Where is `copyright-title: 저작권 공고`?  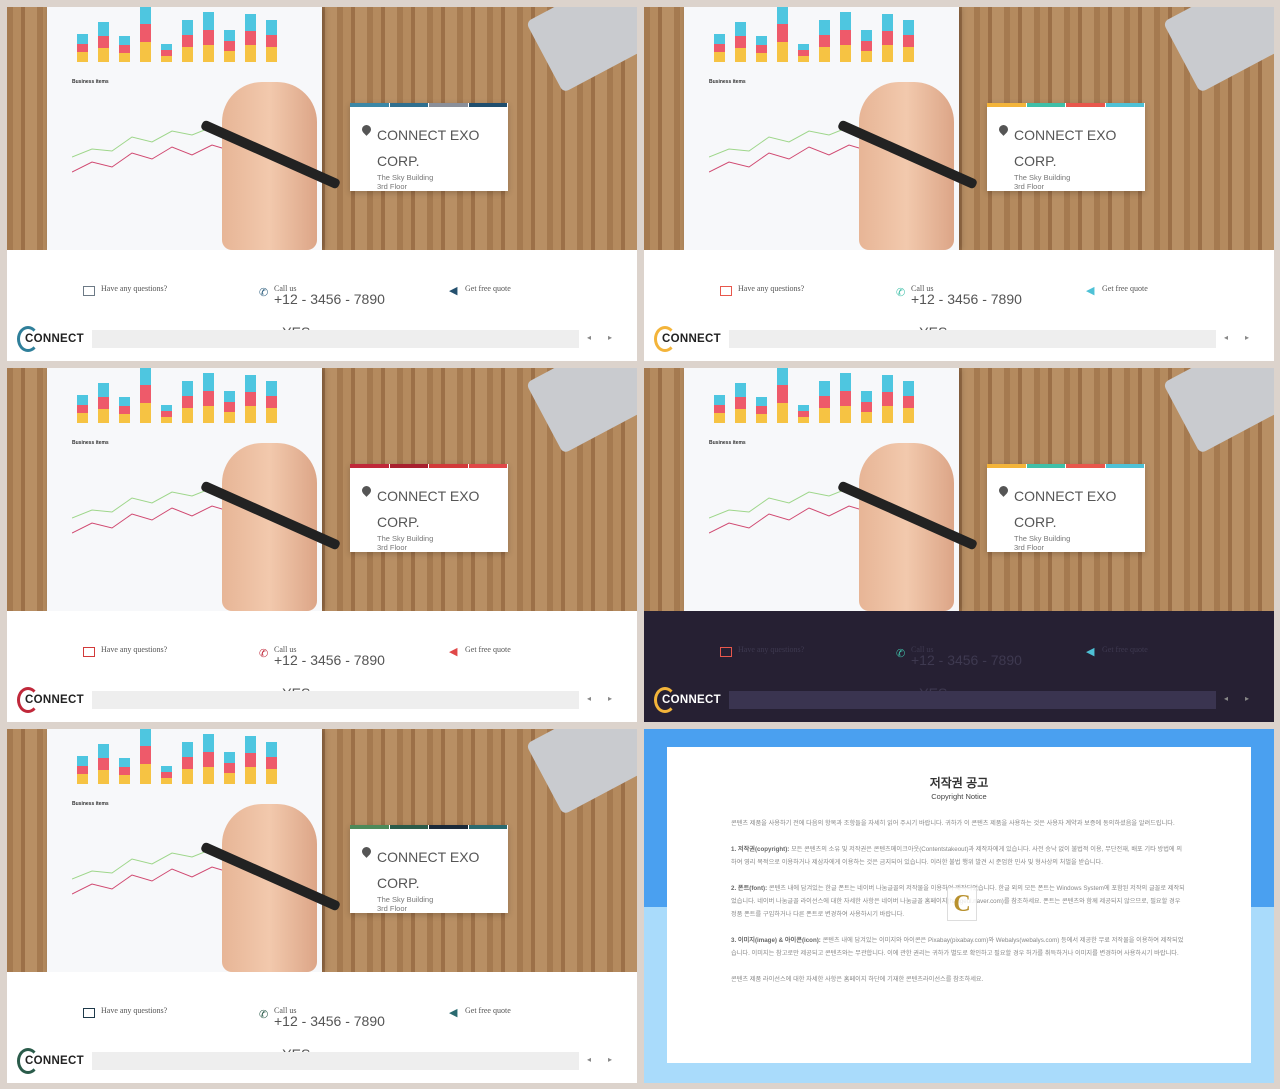 copyright-title: 저작권 공고 is located at coordinates (959, 783).